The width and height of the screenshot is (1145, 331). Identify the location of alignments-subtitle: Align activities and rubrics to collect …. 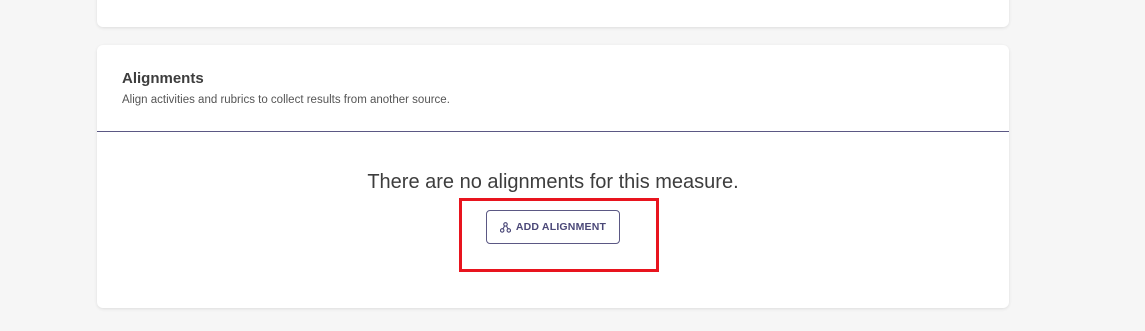
(286, 100).